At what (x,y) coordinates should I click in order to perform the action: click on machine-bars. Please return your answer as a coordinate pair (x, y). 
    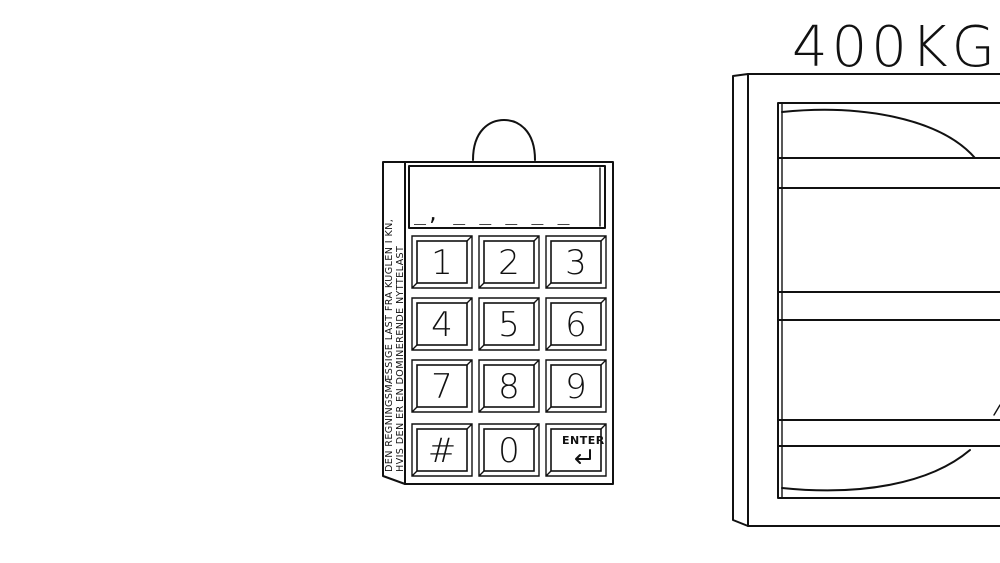
    Looking at the image, I should click on (888, 302).